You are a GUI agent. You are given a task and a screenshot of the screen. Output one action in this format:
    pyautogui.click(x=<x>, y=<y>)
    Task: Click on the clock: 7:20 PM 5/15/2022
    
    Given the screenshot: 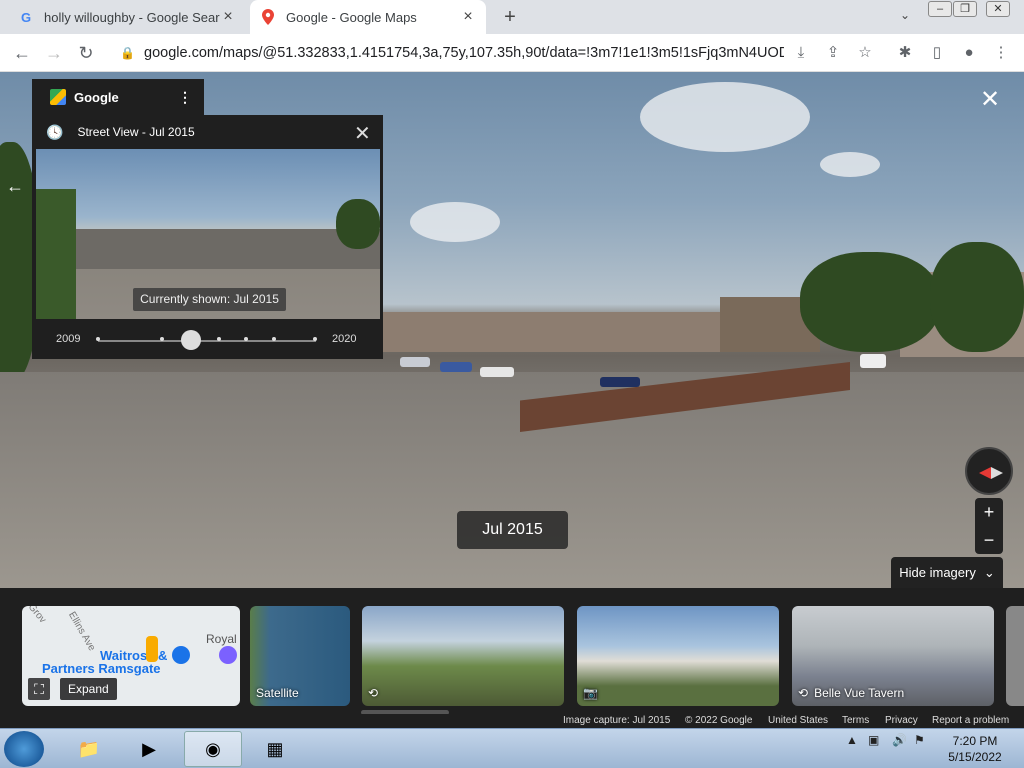 What is the action you would take?
    pyautogui.click(x=975, y=749)
    